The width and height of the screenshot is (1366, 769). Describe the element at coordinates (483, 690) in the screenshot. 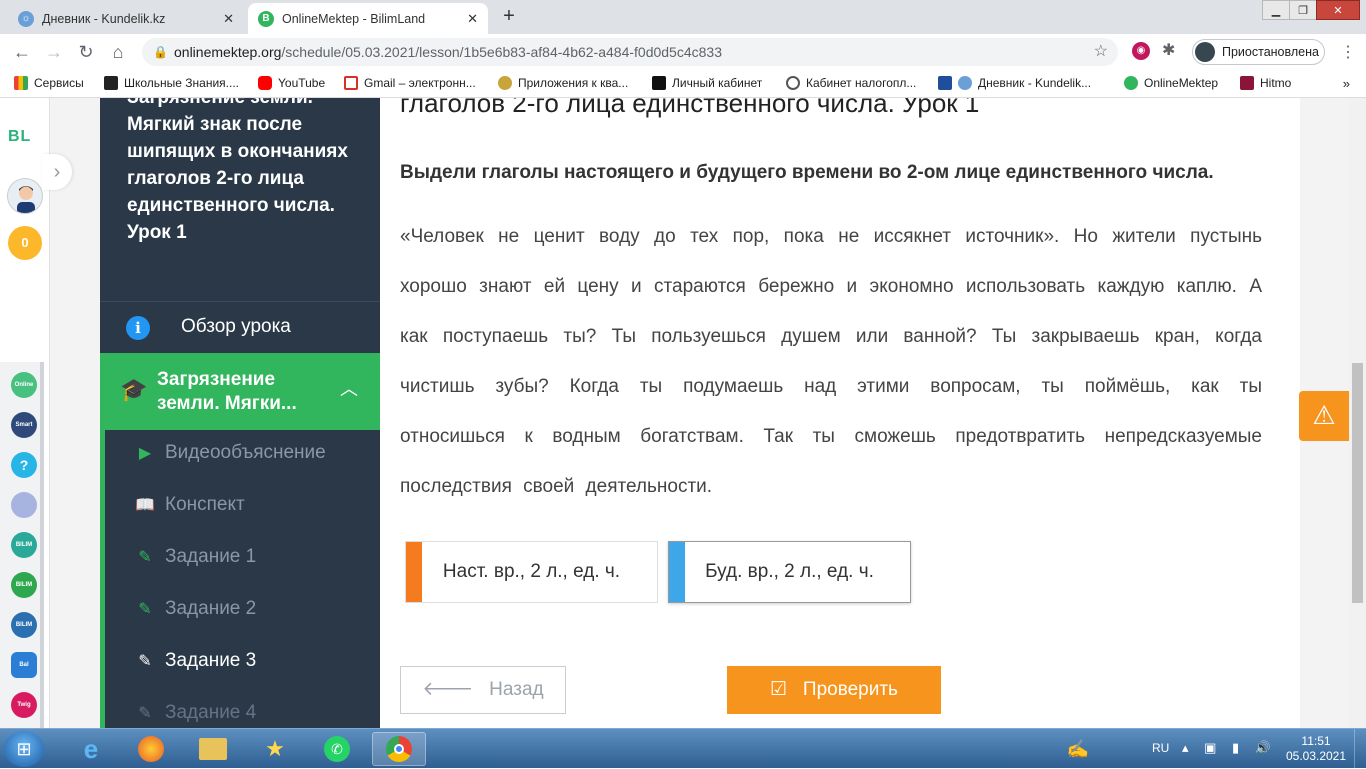

I see `back-button: 🡐 Назад` at that location.